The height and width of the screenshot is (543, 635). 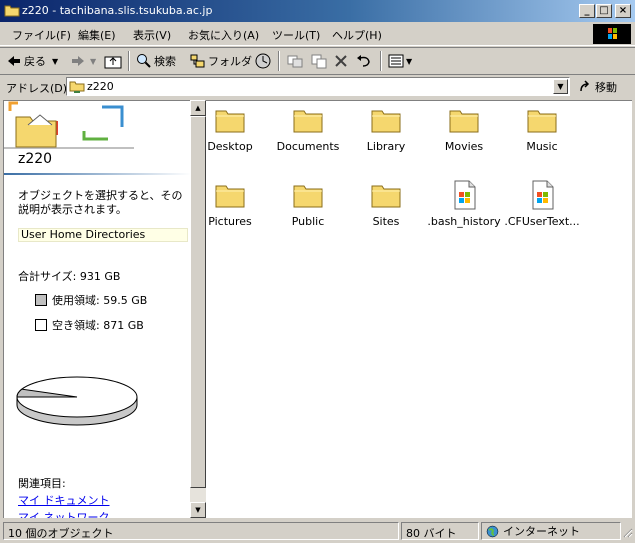 What do you see at coordinates (35, 159) in the screenshot?
I see `folder-name: z220` at bounding box center [35, 159].